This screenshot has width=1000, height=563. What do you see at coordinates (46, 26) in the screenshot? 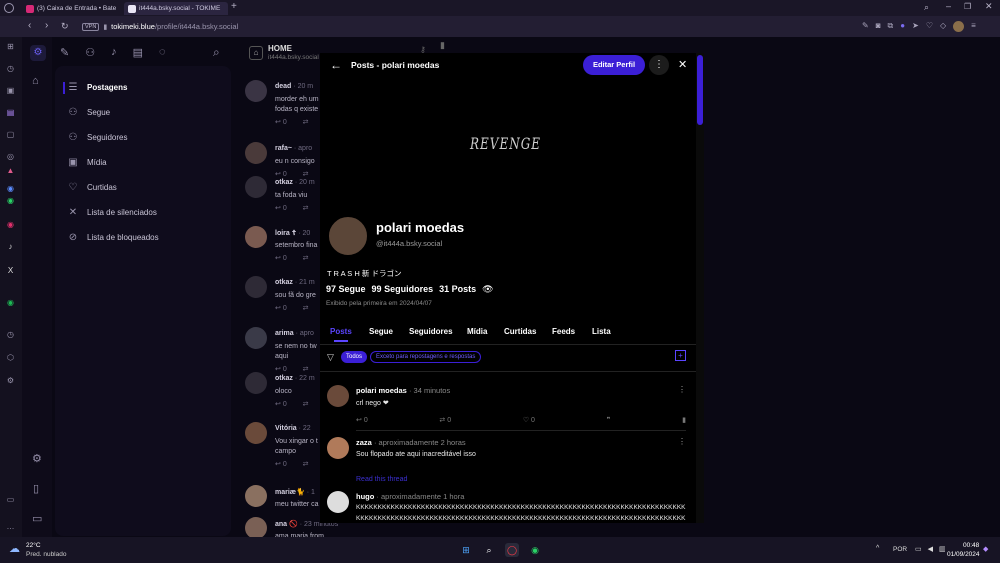
I see `forward-icon: ›` at bounding box center [46, 26].